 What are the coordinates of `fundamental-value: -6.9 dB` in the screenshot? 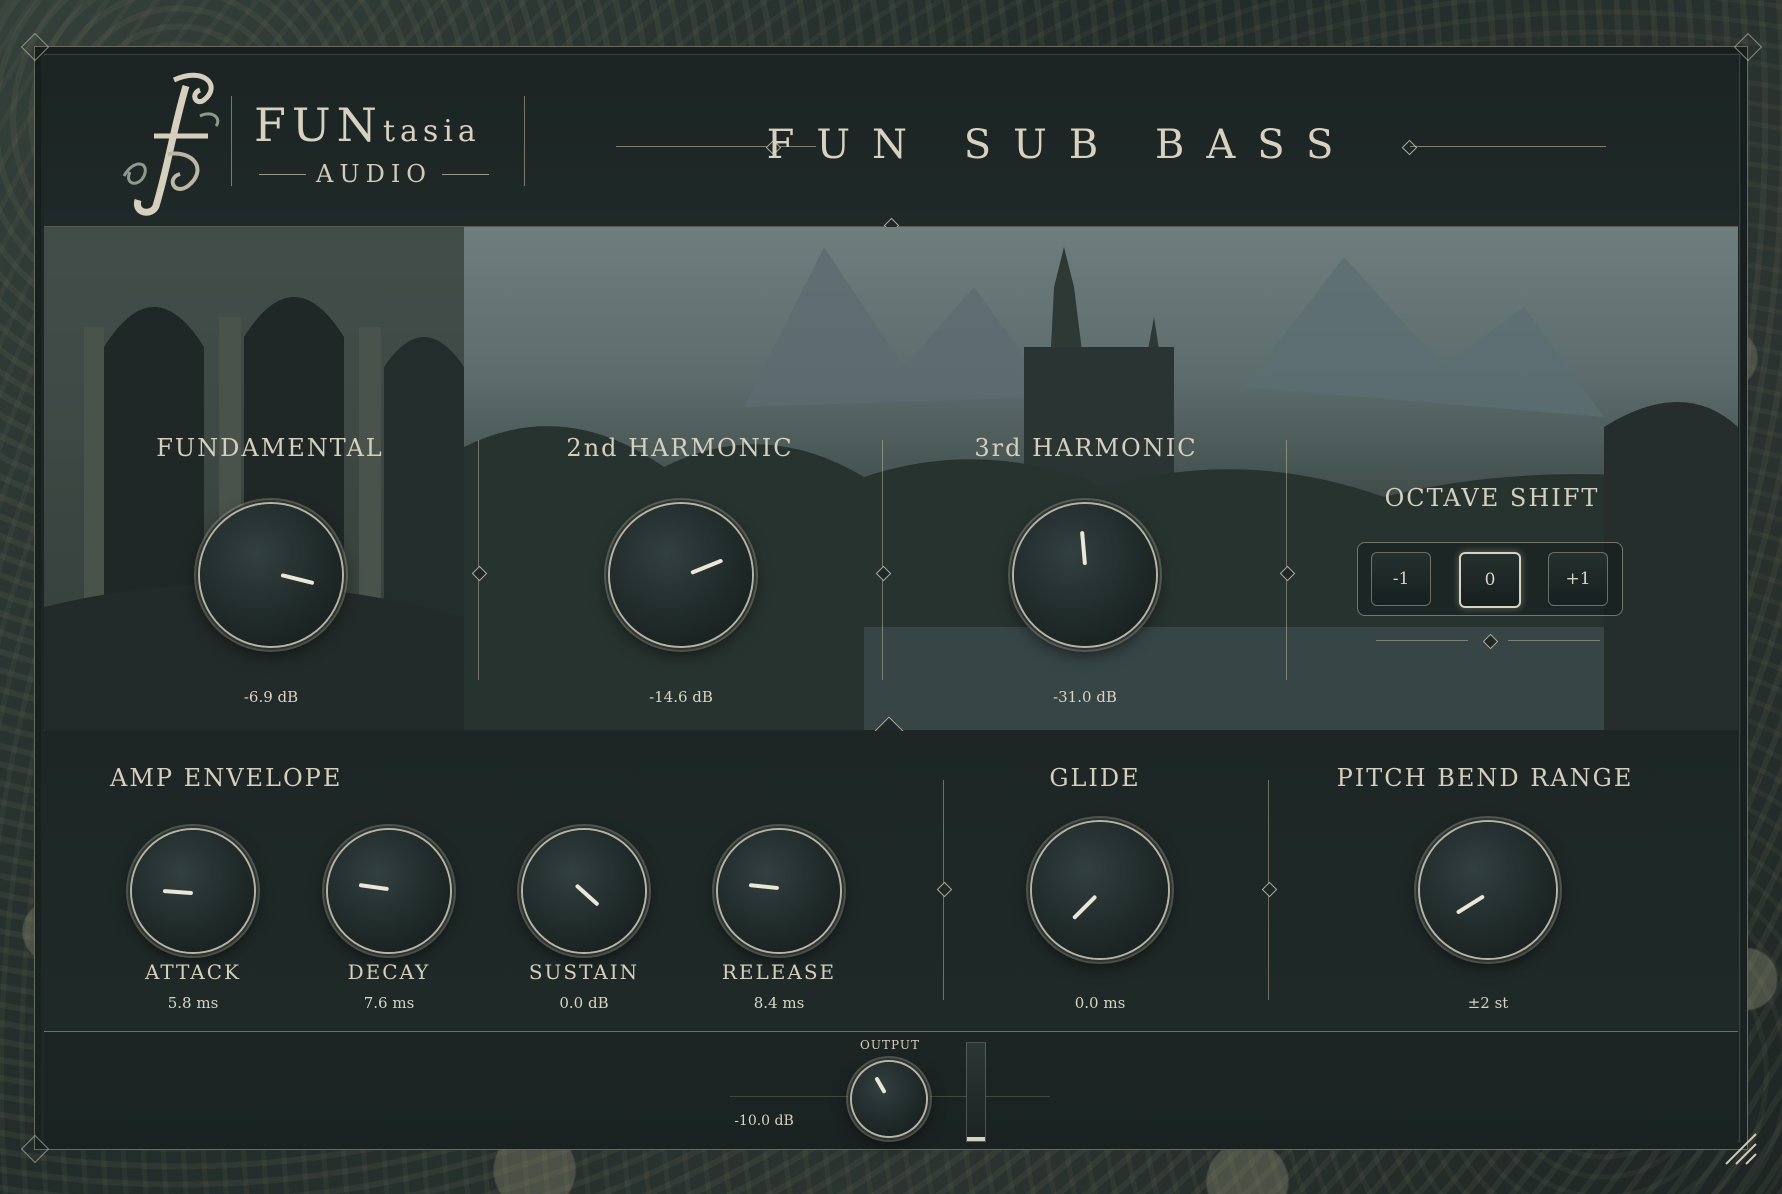 It's located at (271, 697).